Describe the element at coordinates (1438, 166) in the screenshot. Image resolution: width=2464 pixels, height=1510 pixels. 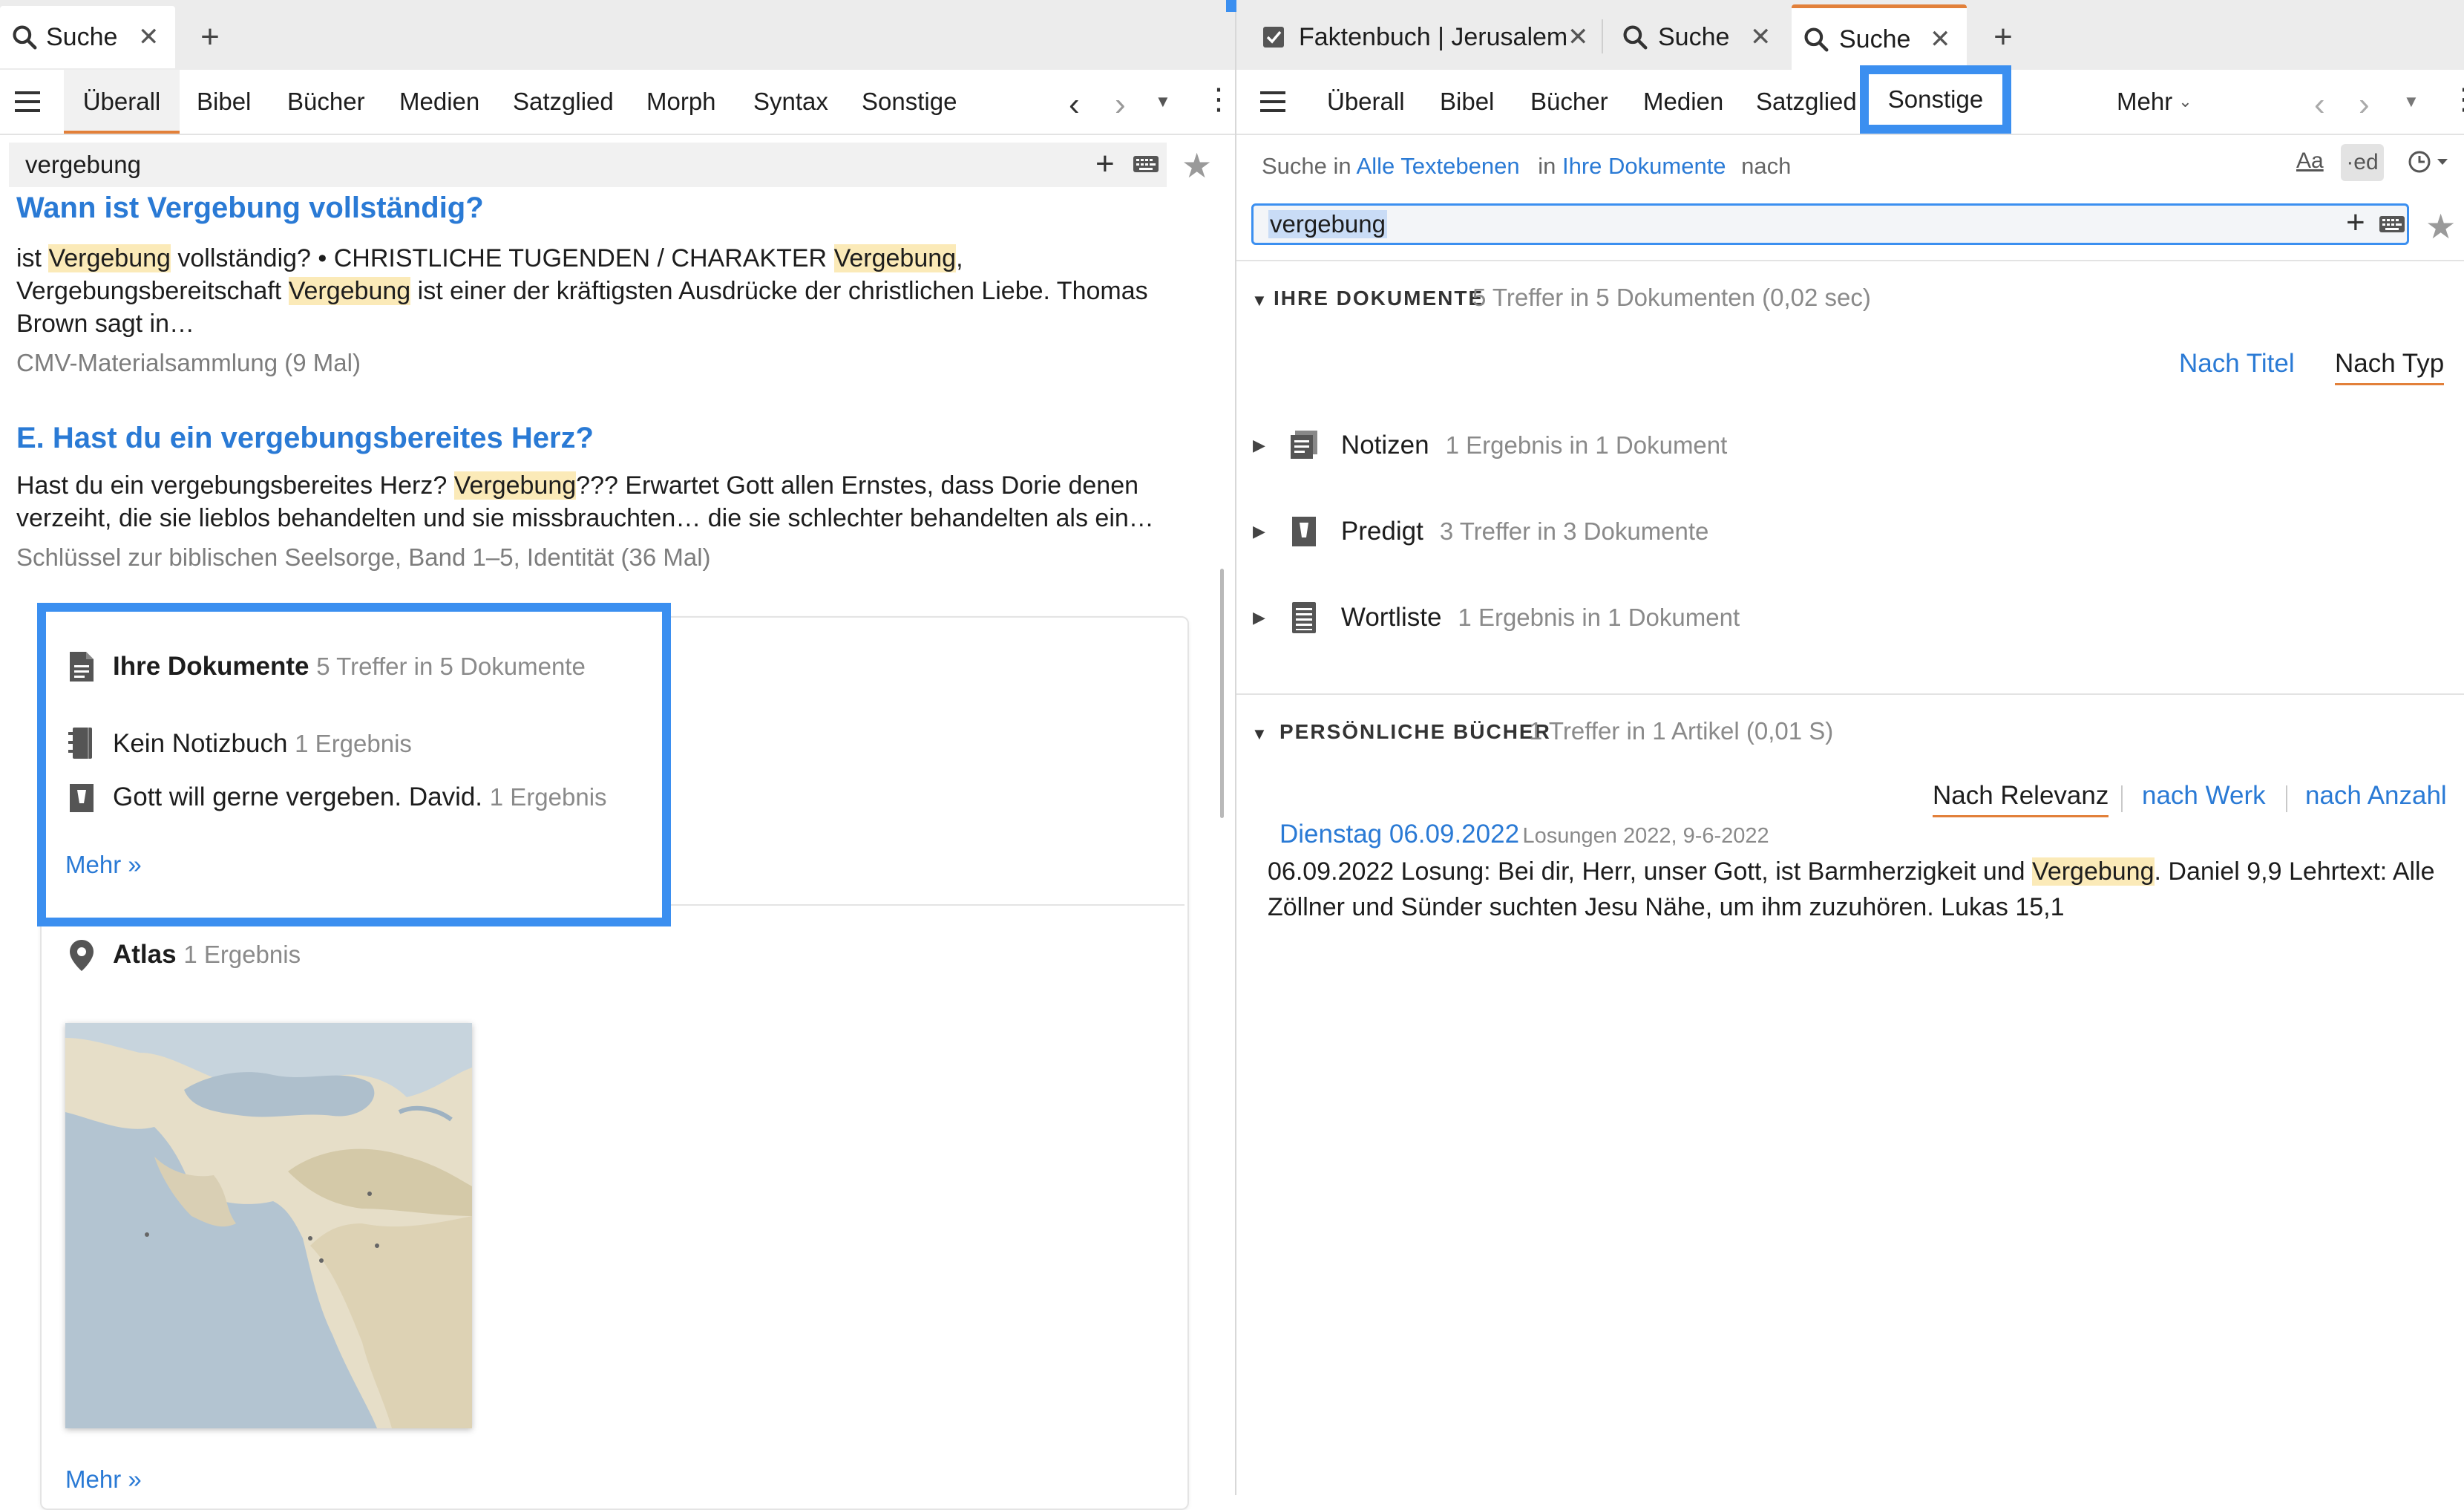
I see `scope-layers-link: Alle Textebenen` at that location.